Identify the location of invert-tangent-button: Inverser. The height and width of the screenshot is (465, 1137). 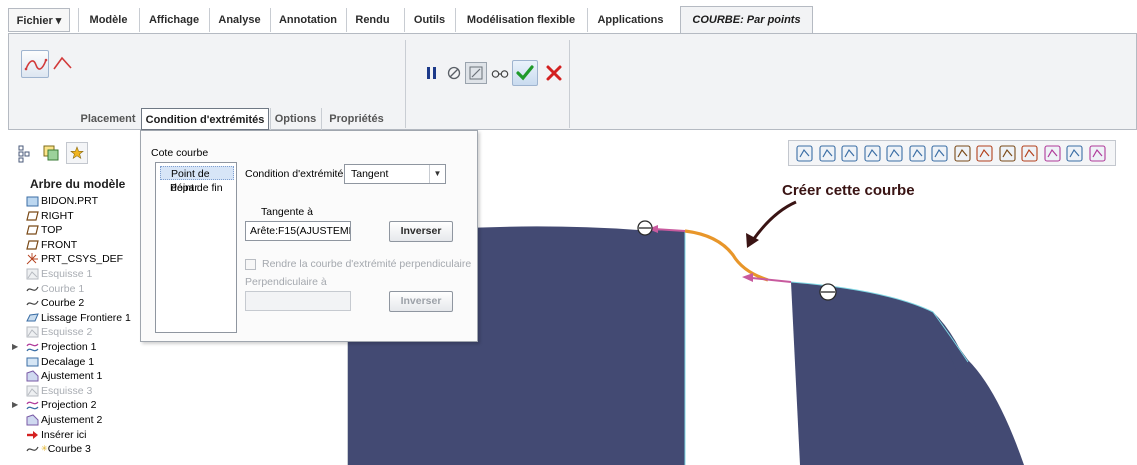
(421, 231).